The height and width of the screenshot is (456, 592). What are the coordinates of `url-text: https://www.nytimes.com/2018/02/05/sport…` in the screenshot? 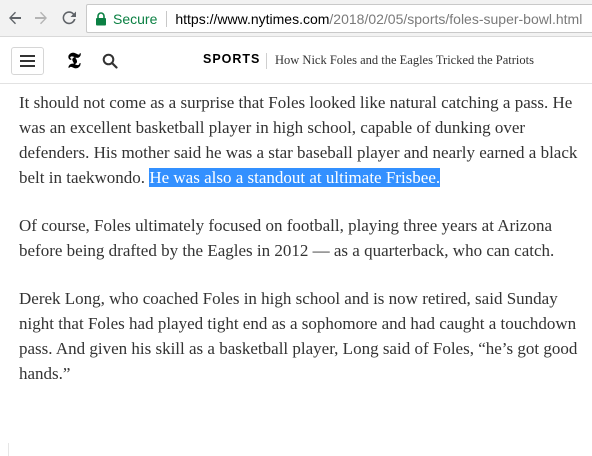 It's located at (378, 19).